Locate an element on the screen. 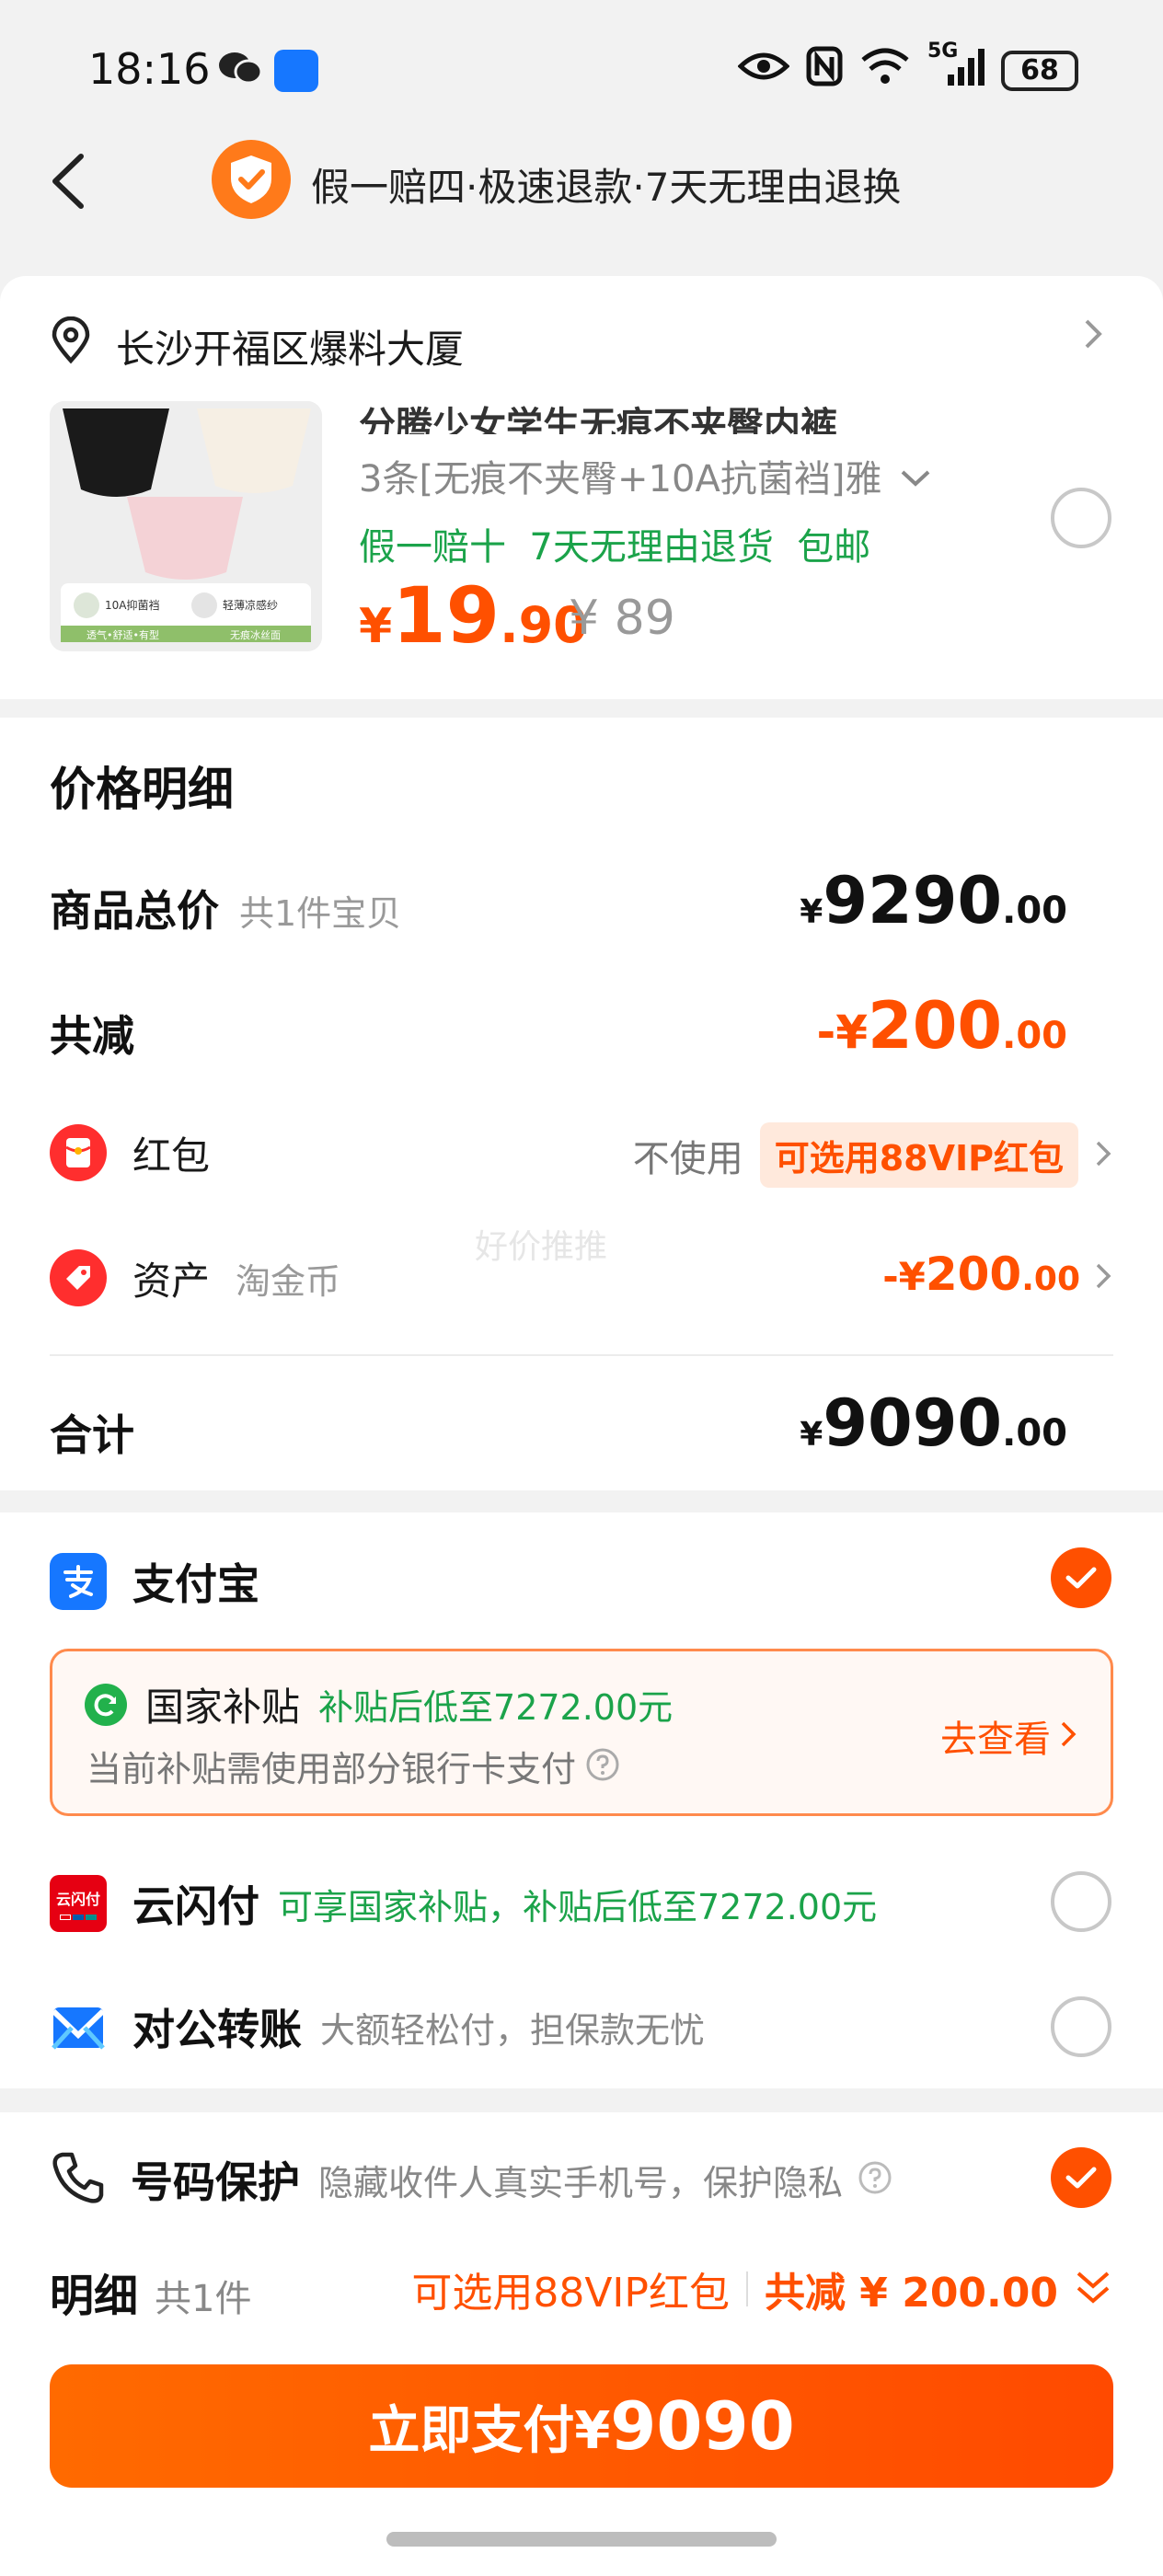  detail-count: 共1件 is located at coordinates (204, 2299).